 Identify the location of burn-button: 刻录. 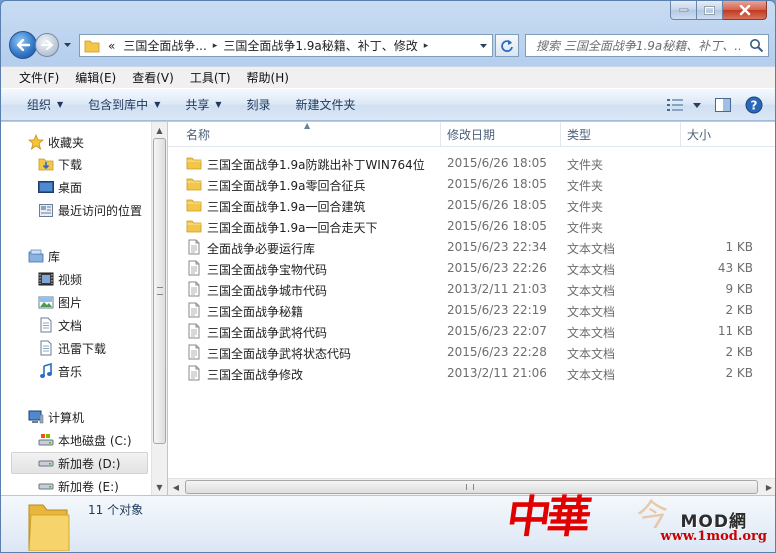
(259, 104).